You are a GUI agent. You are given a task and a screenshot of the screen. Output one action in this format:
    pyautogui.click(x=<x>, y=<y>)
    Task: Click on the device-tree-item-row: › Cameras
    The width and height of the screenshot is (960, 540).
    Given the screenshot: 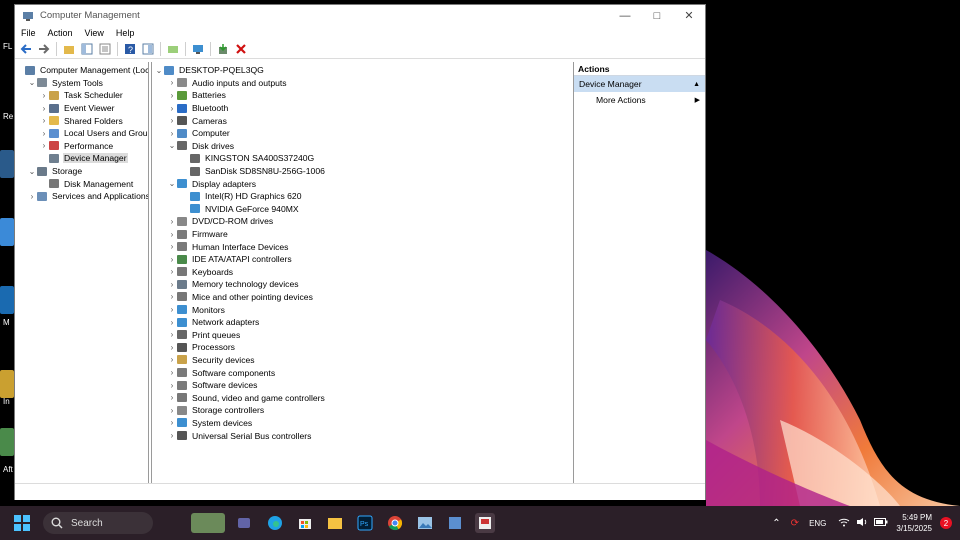 What is the action you would take?
    pyautogui.click(x=362, y=120)
    